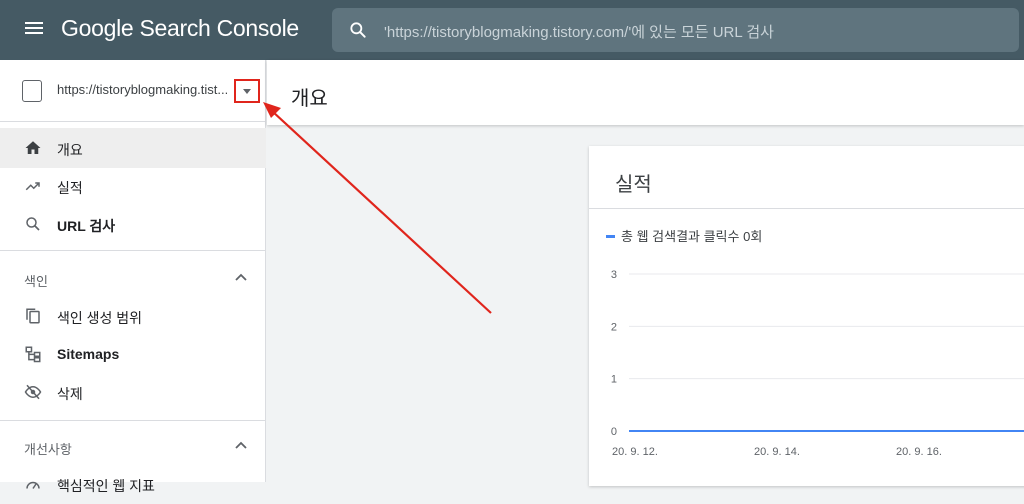 This screenshot has width=1024, height=504. I want to click on sidebar-item-label: 색인 생성 범위, so click(100, 318).